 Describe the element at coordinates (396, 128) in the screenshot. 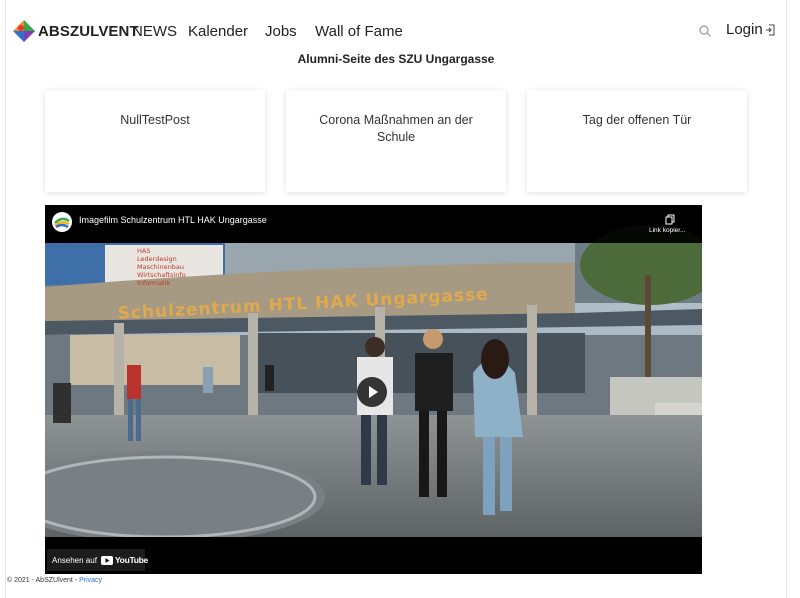

I see `news-card-title: Corona Maßnahmen an der Schule` at that location.